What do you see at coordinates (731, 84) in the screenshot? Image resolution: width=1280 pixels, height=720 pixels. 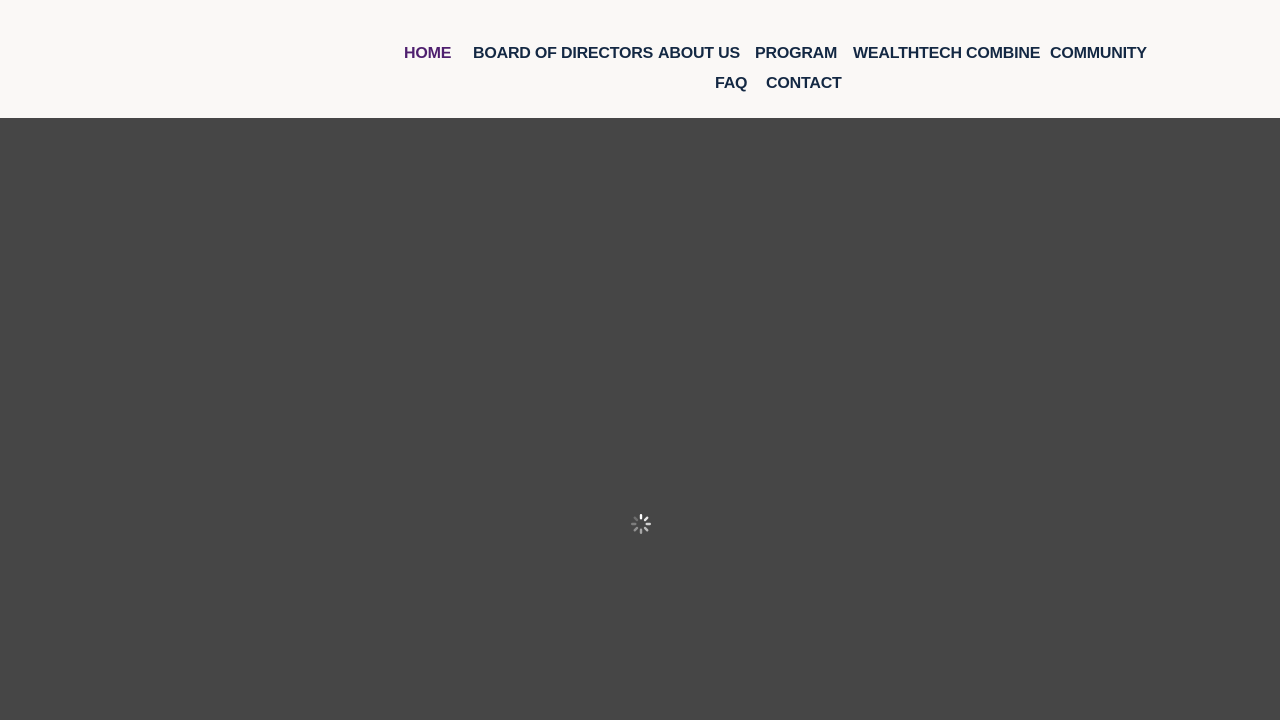 I see `nav-faq: FAQ` at bounding box center [731, 84].